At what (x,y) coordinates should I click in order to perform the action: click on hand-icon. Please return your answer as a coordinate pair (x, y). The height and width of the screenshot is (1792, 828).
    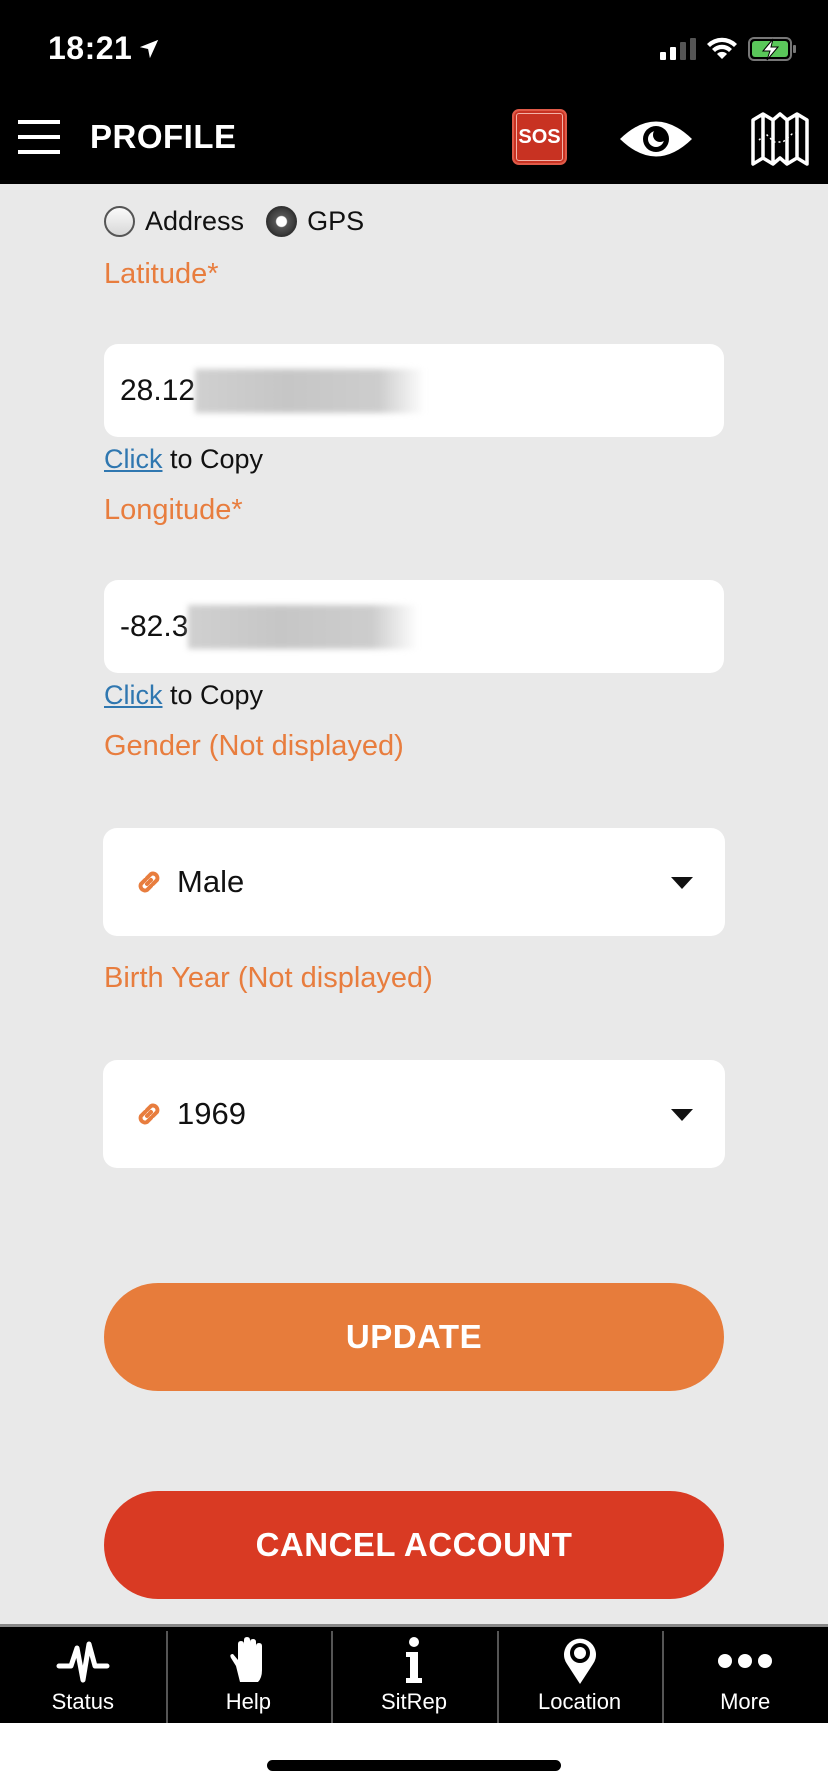
    Looking at the image, I should click on (246, 1659).